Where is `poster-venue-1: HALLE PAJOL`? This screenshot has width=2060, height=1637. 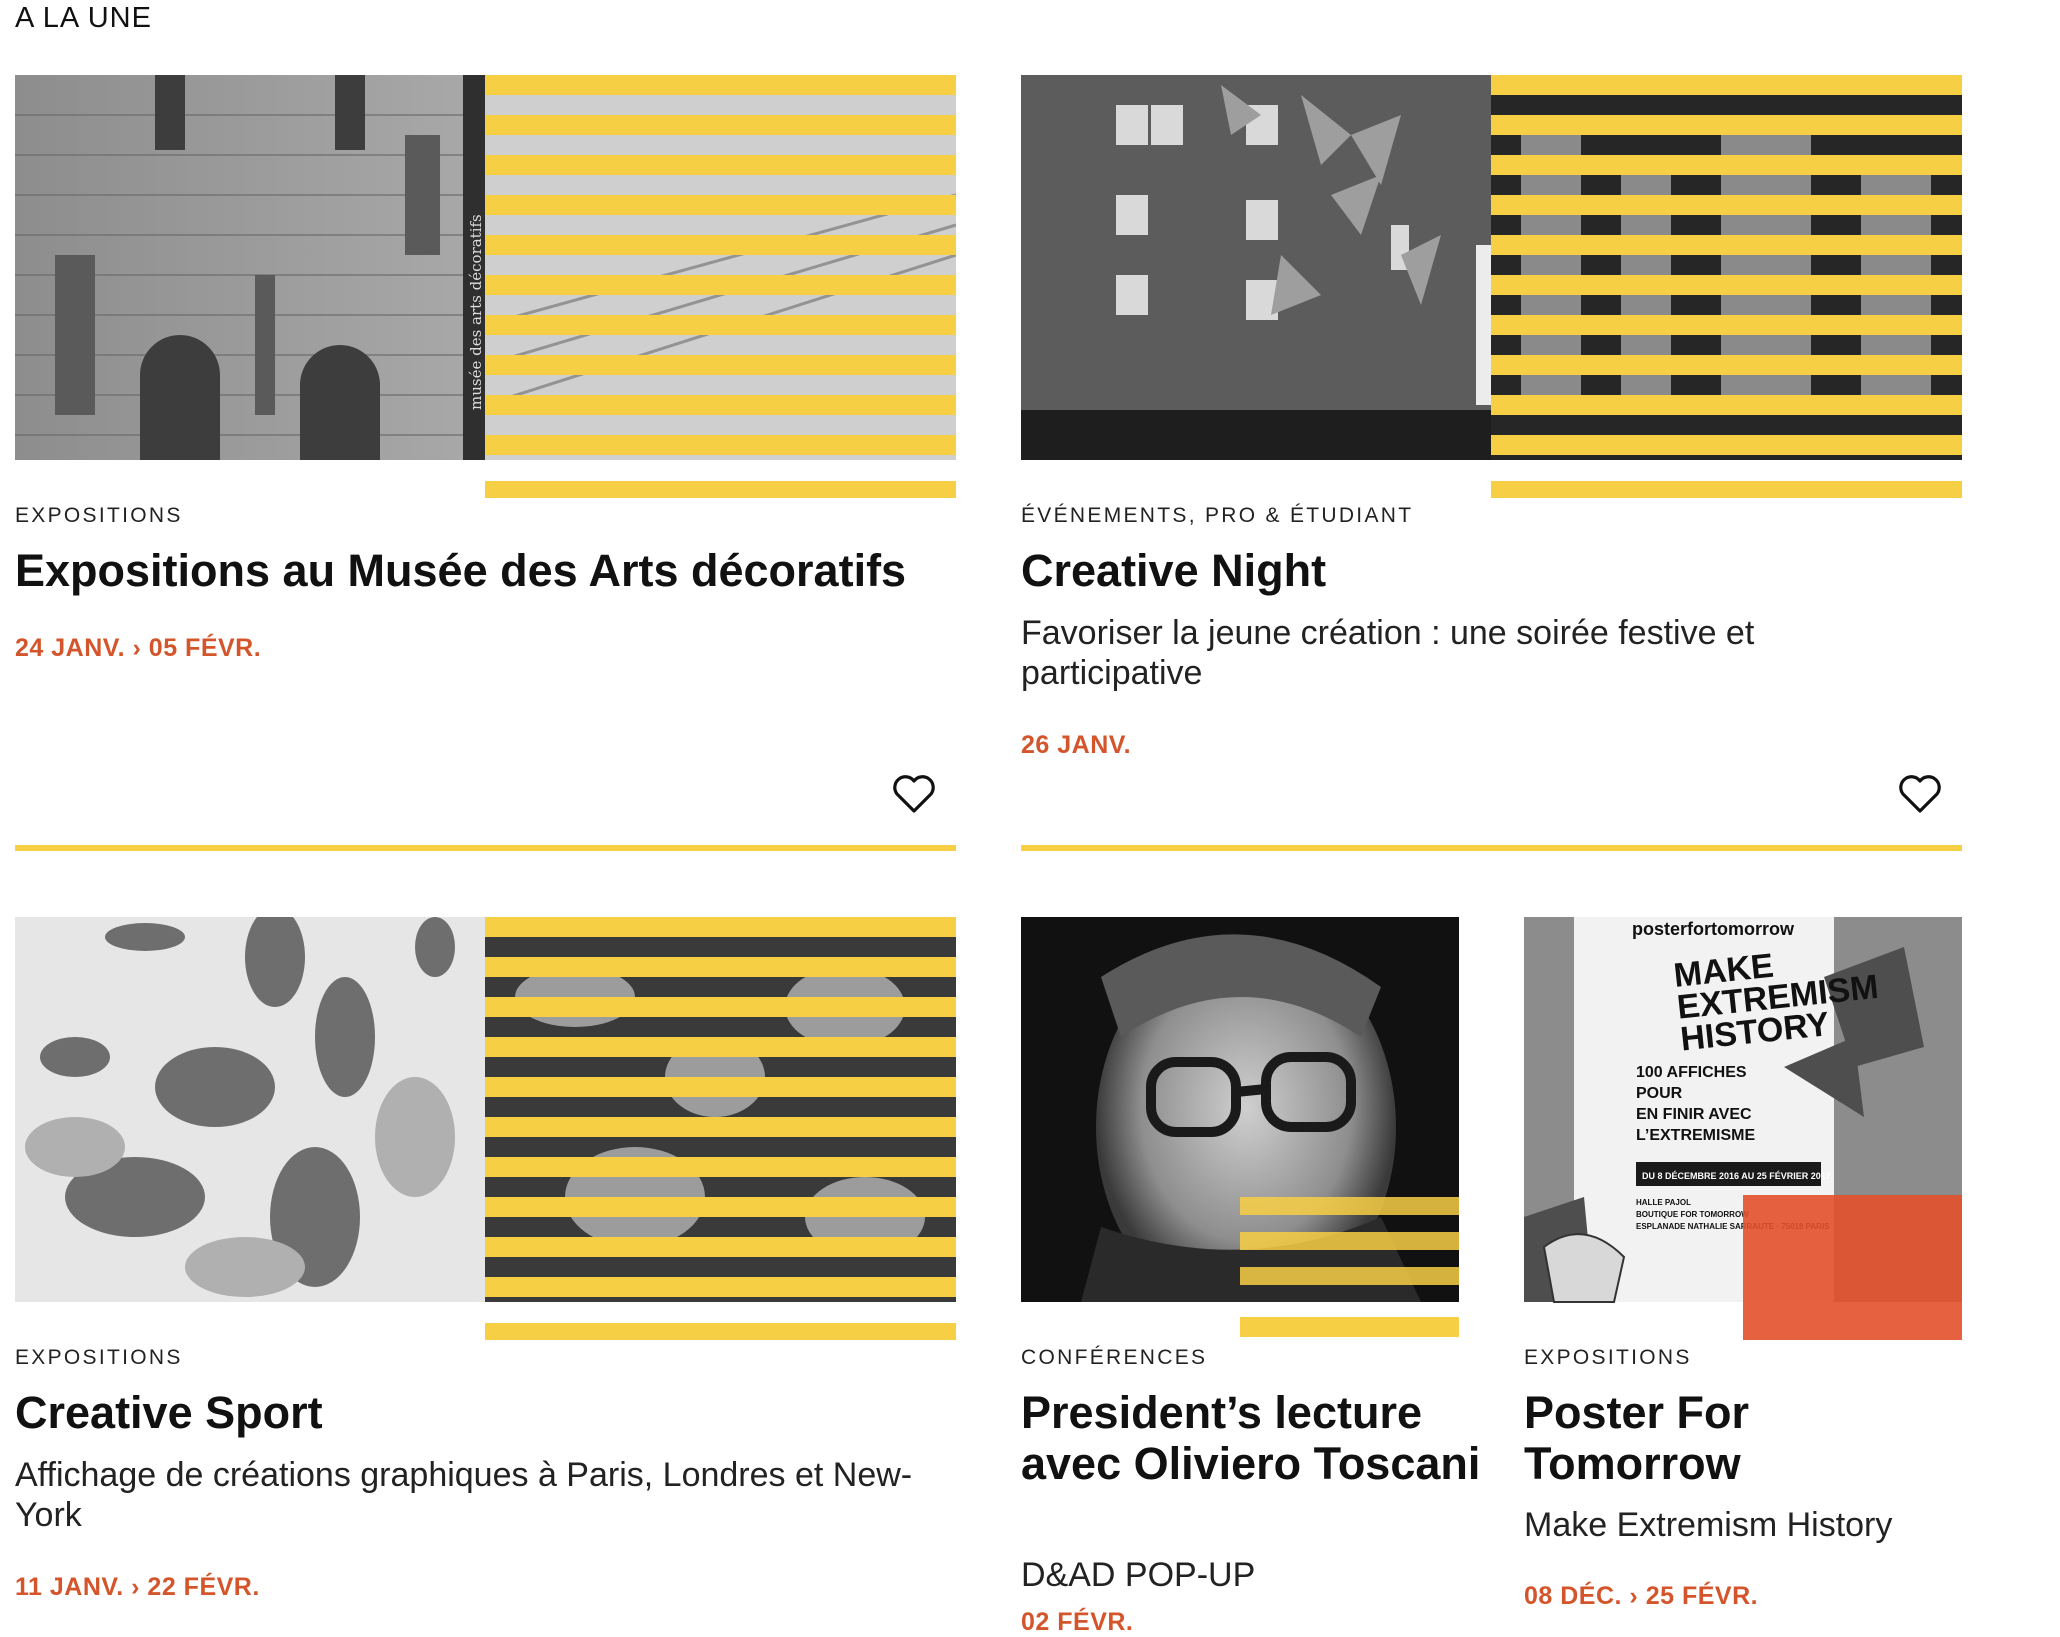
poster-venue-1: HALLE PAJOL is located at coordinates (1663, 1202).